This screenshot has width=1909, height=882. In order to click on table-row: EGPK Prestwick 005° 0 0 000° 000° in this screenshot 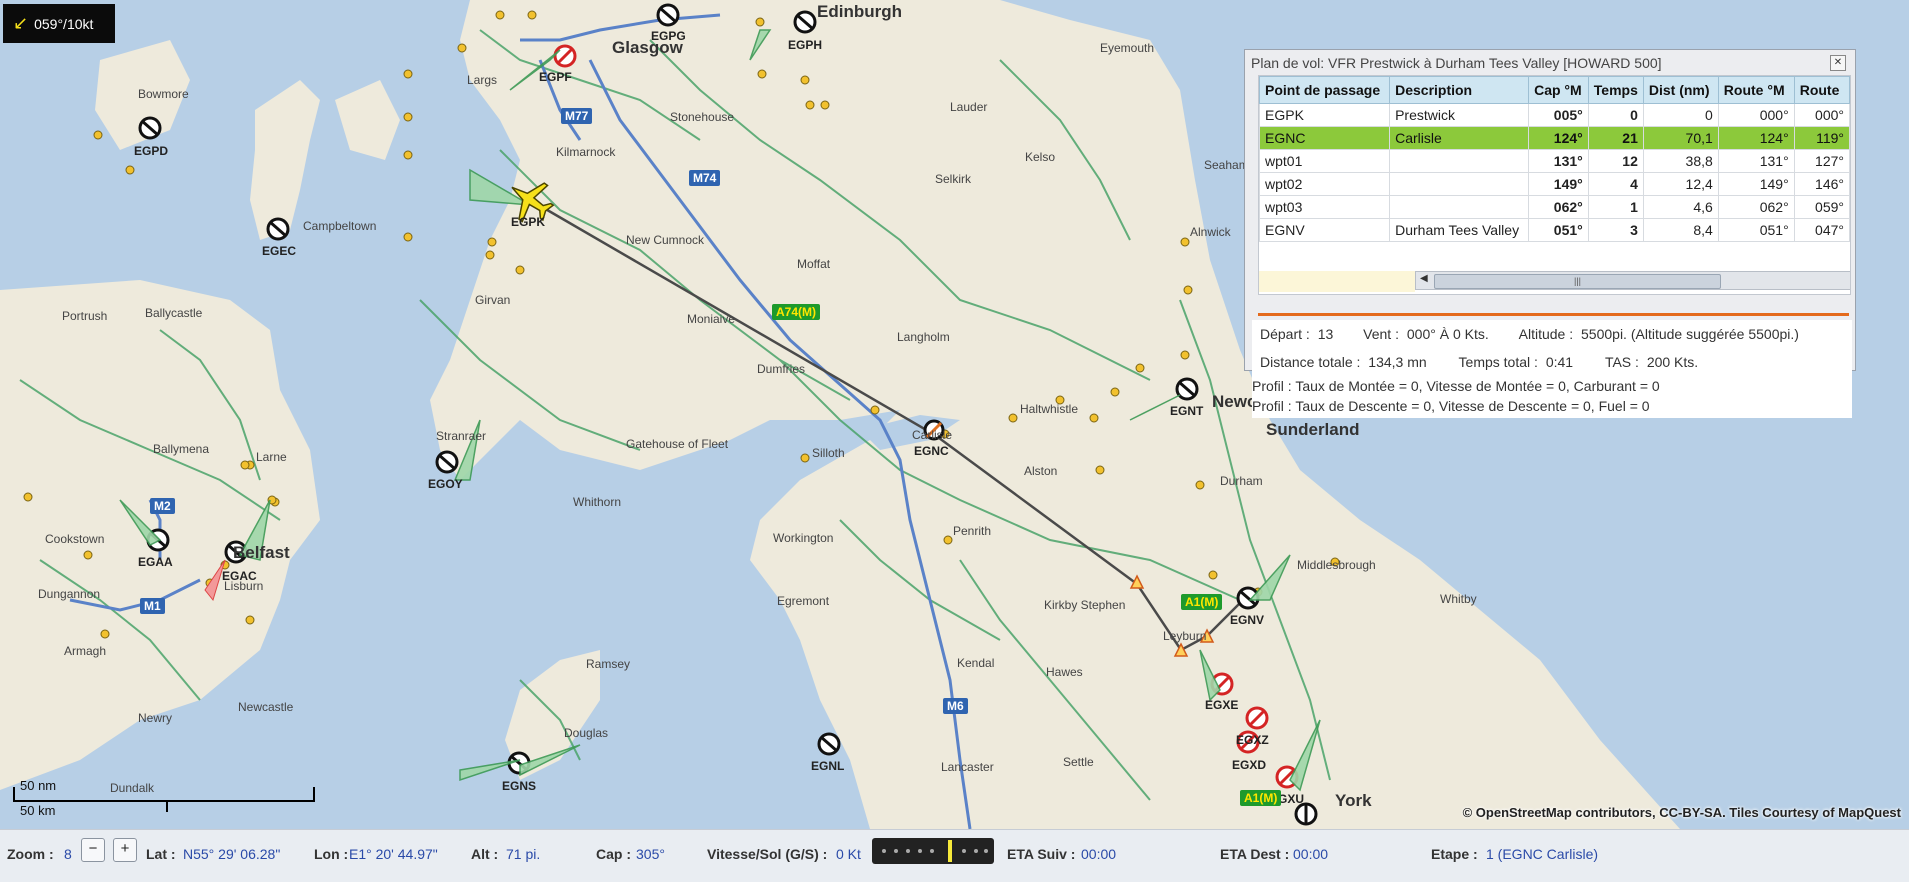, I will do `click(1554, 115)`.